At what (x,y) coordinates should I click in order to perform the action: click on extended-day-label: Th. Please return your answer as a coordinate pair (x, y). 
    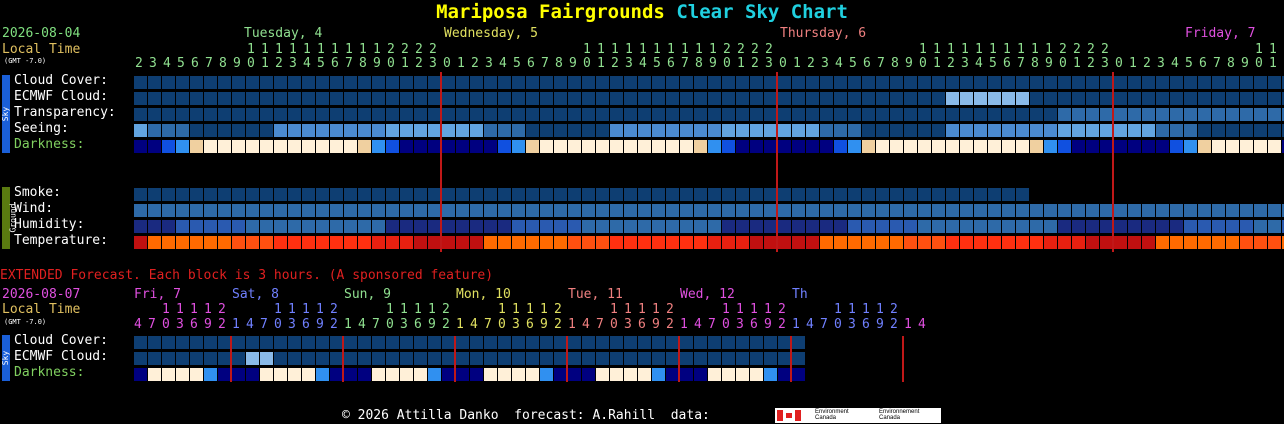
    Looking at the image, I should click on (800, 294).